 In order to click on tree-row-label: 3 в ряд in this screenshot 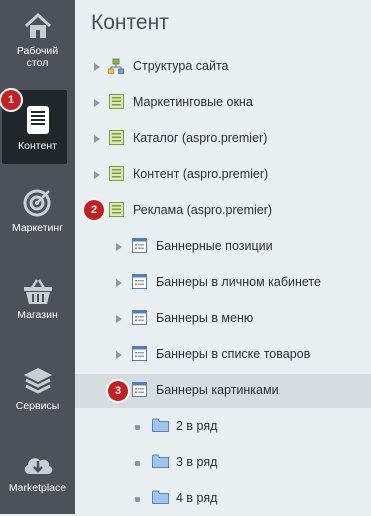, I will do `click(197, 462)`.